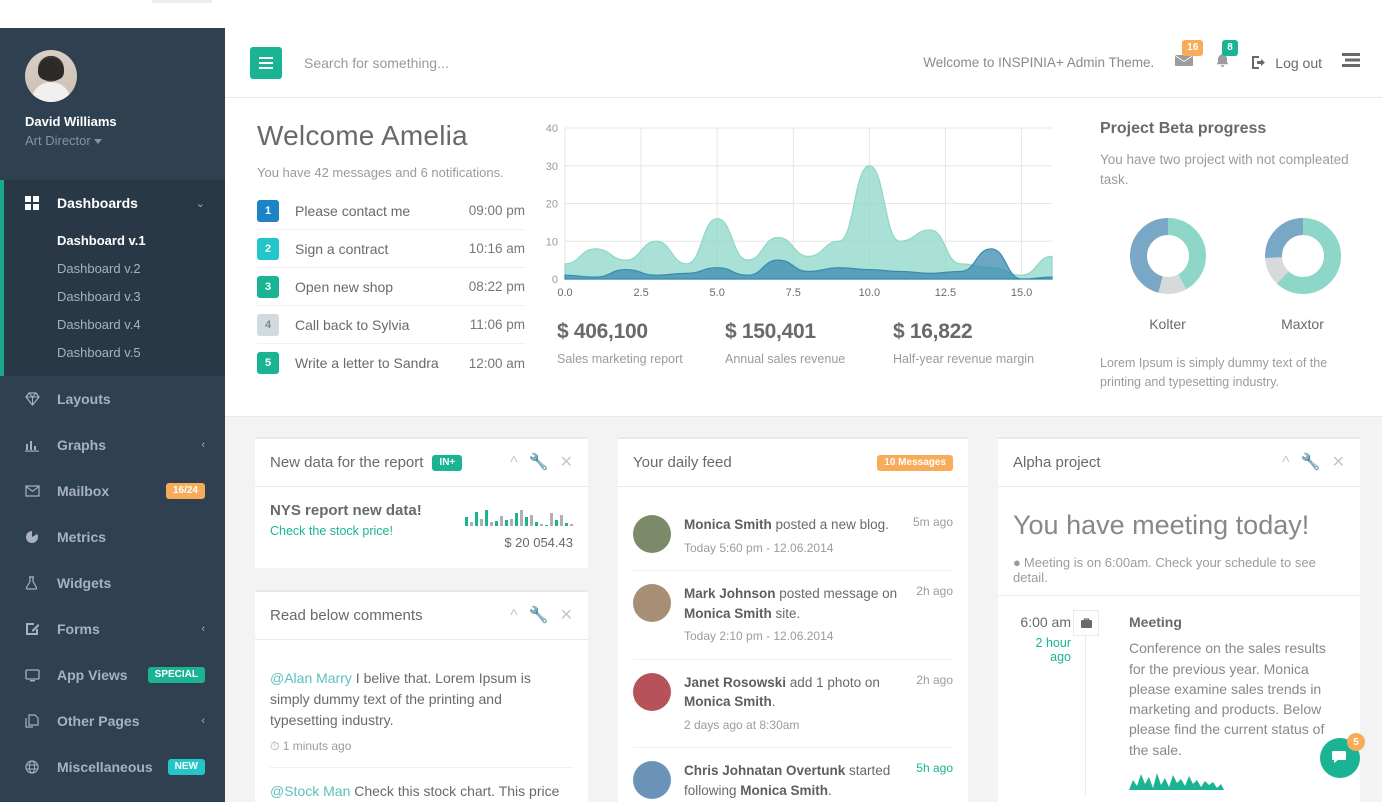 This screenshot has width=1382, height=802. I want to click on sidebar-item-metrics: Metrics, so click(112, 537).